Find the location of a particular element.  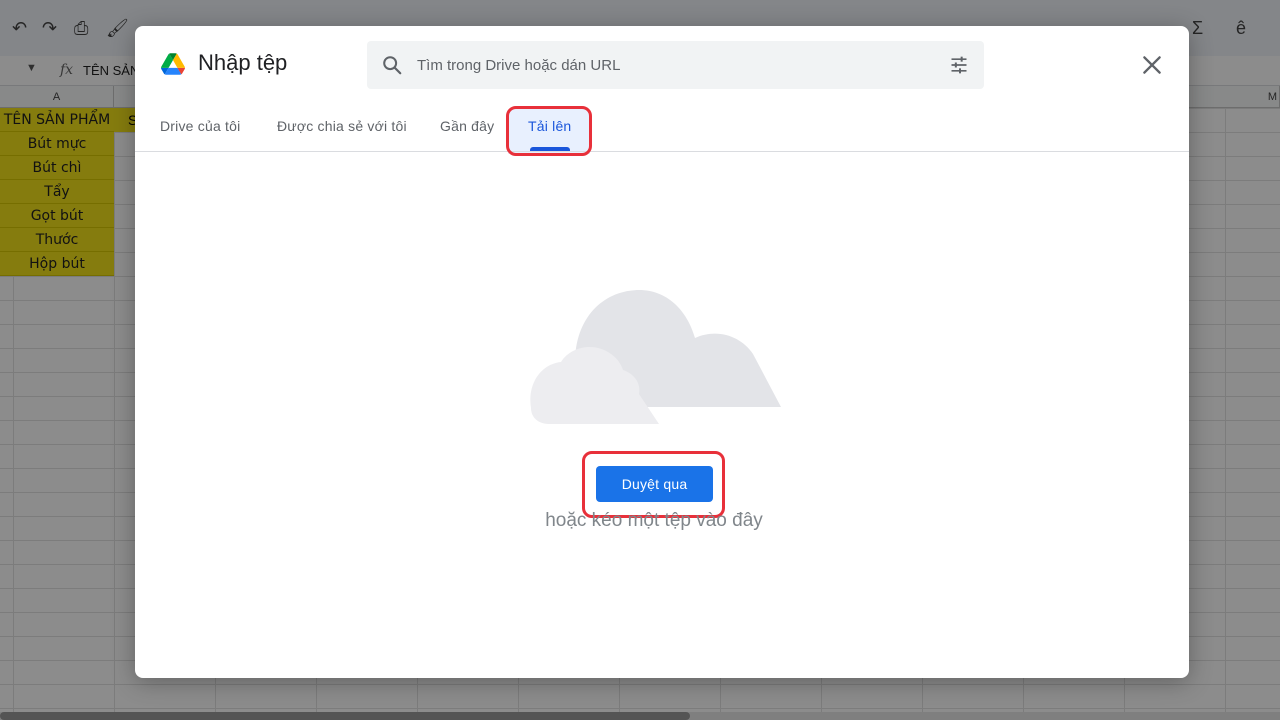

close-icon is located at coordinates (1152, 65).